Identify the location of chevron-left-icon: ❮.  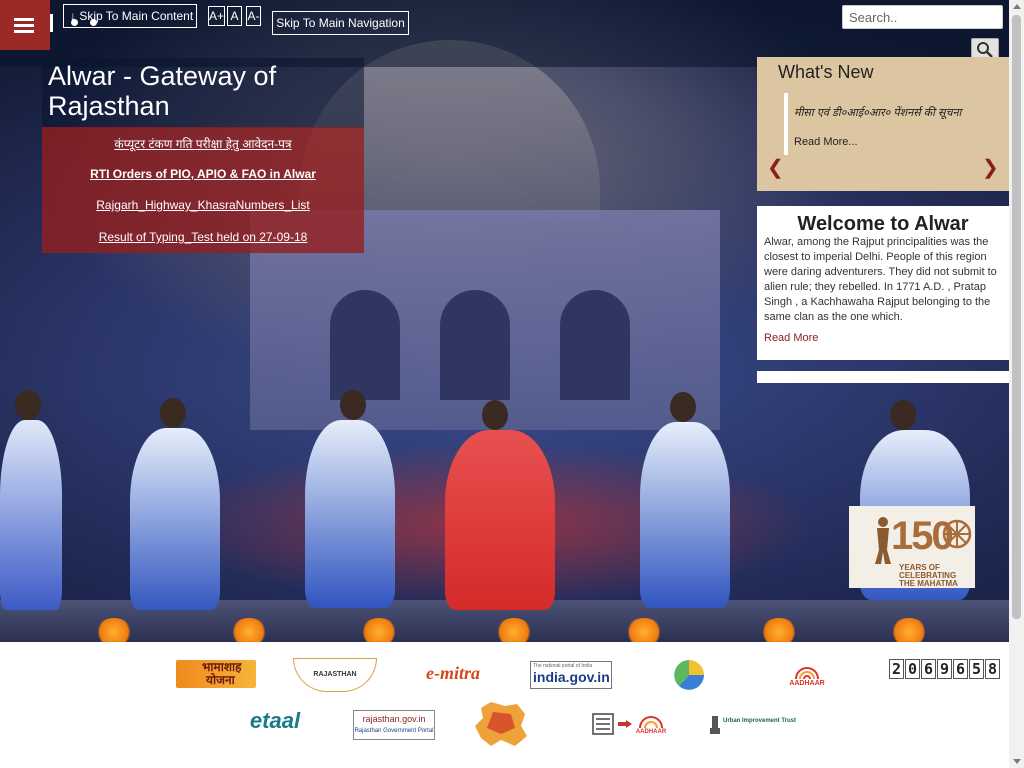
(775, 167).